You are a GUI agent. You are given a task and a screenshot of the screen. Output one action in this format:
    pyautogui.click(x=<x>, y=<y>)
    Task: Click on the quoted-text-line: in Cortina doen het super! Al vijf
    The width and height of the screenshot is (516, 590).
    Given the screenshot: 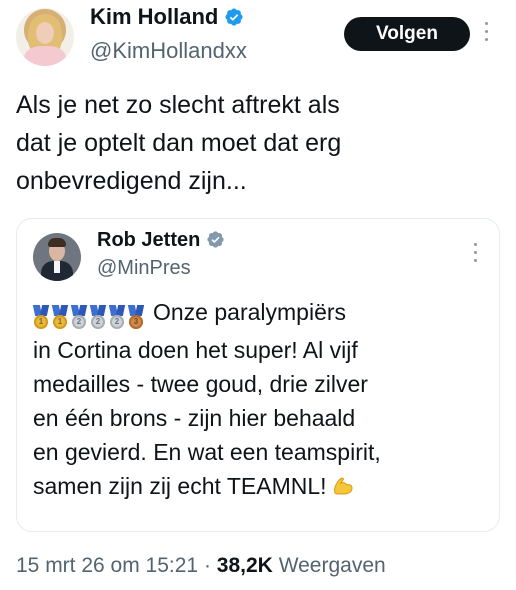 What is the action you would take?
    pyautogui.click(x=195, y=350)
    